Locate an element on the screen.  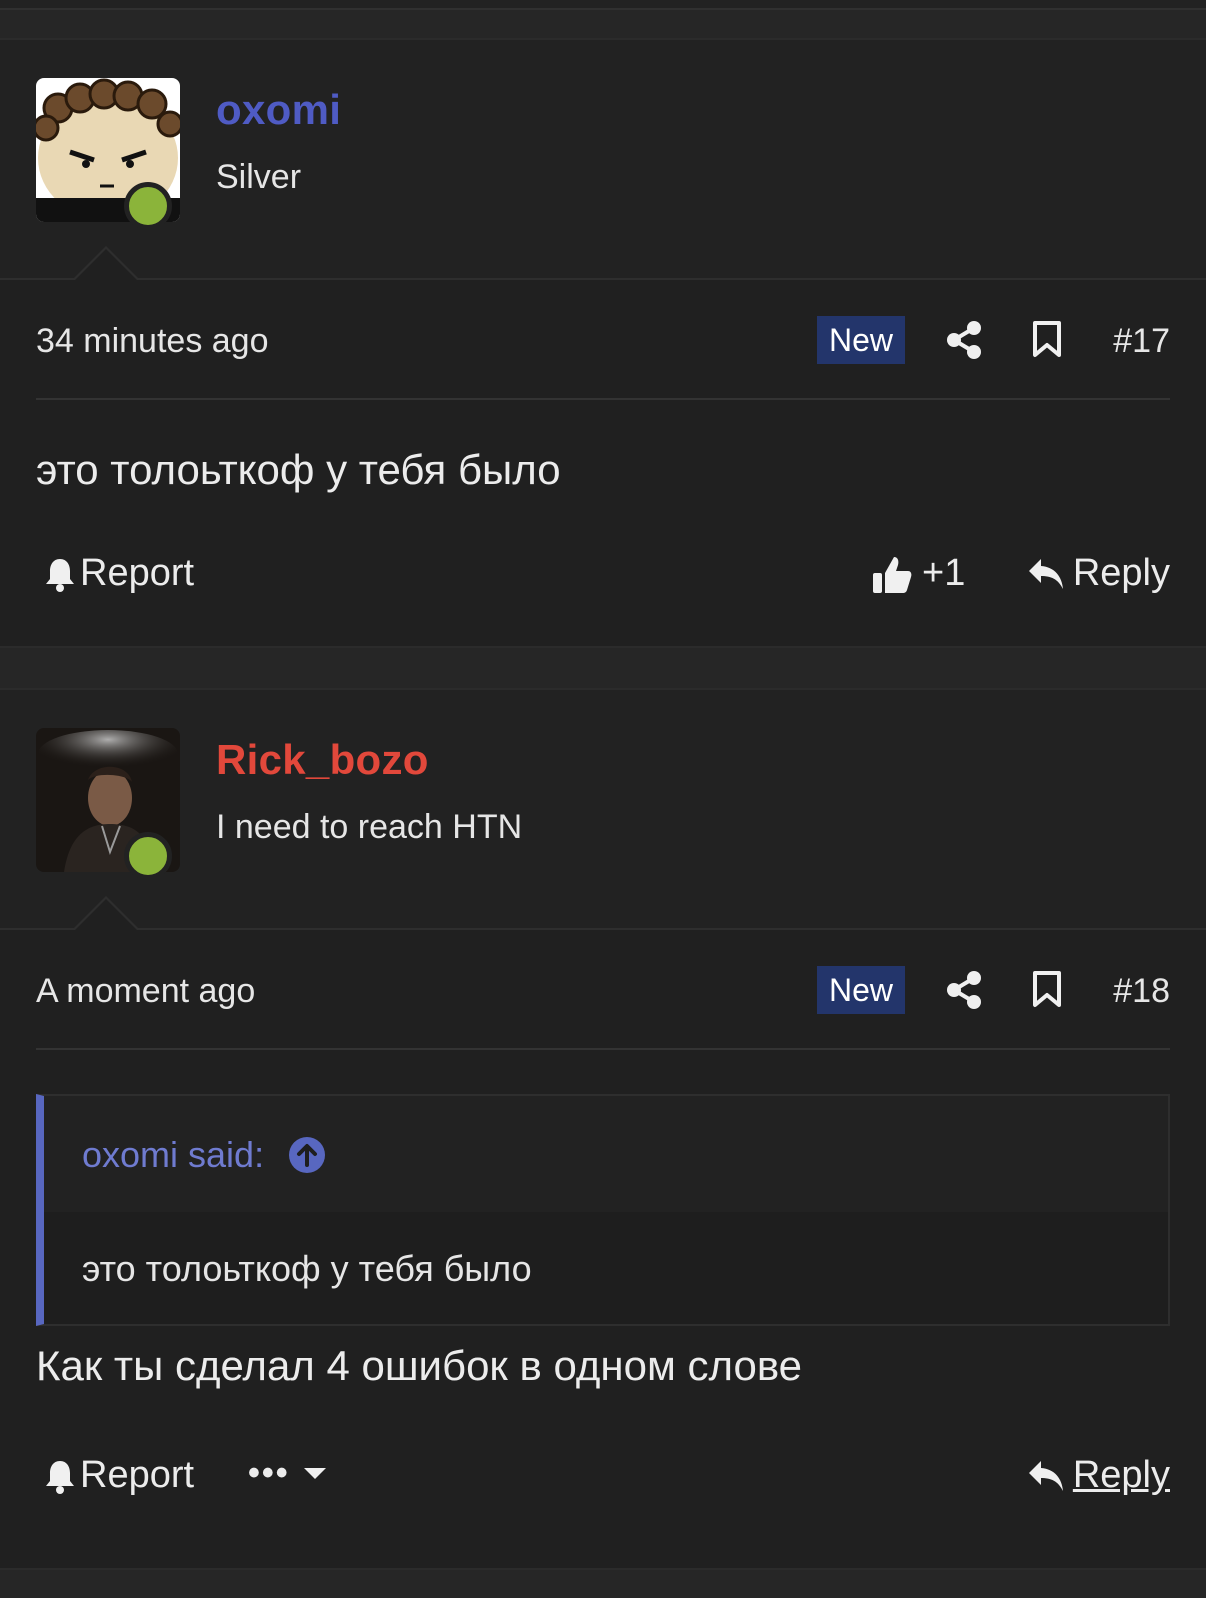
top-divider is located at coordinates (603, 5).